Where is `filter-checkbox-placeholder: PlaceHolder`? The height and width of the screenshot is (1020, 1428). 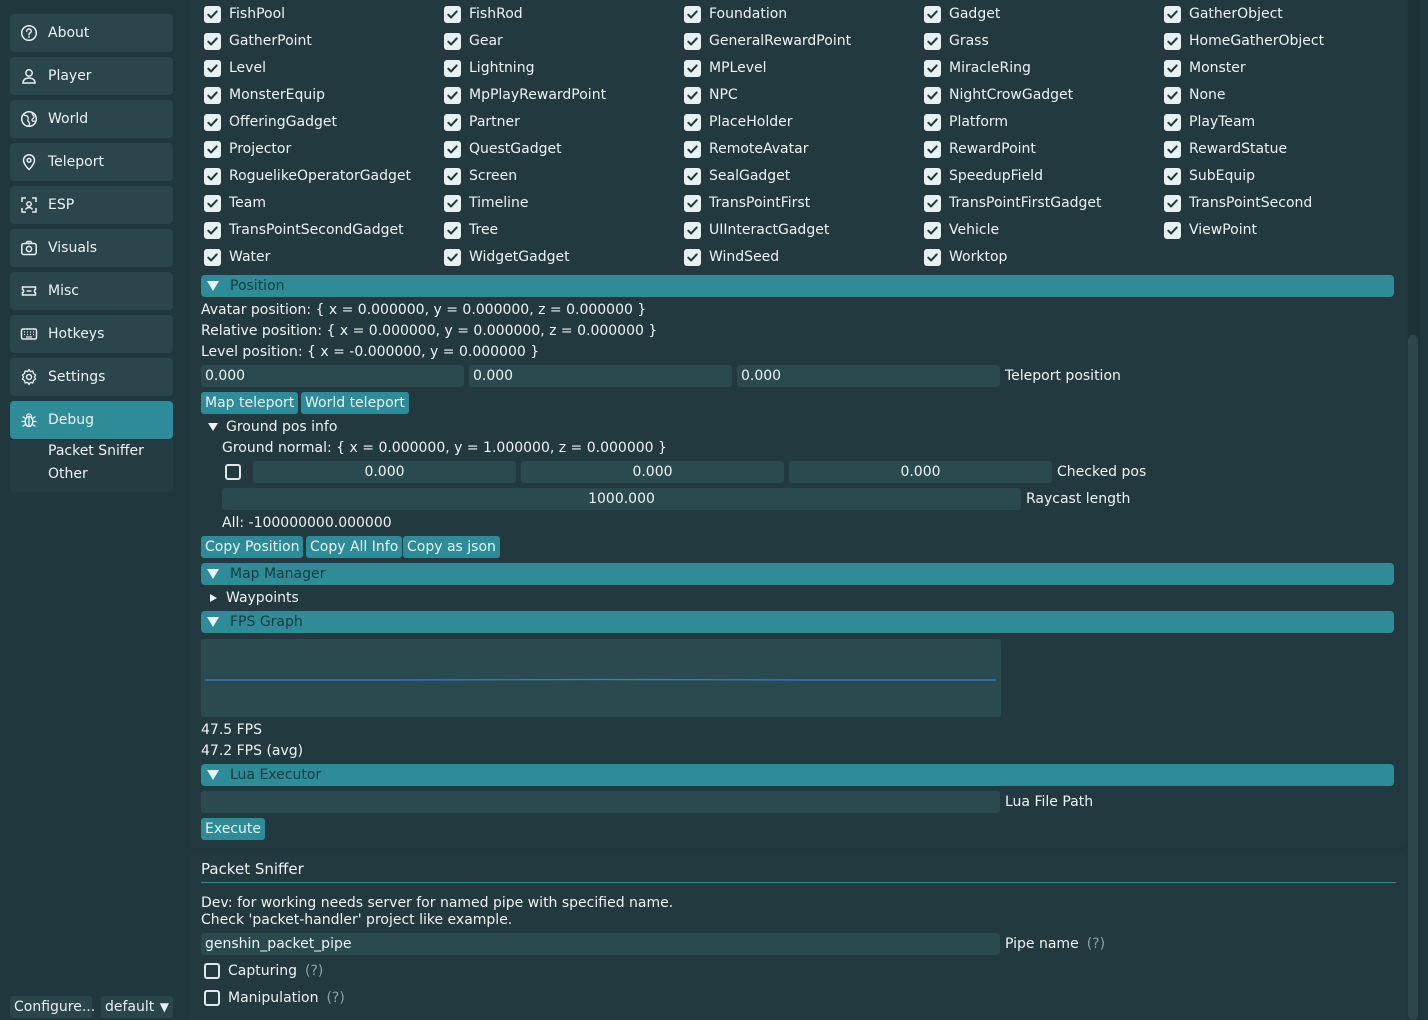 filter-checkbox-placeholder: PlaceHolder is located at coordinates (738, 122).